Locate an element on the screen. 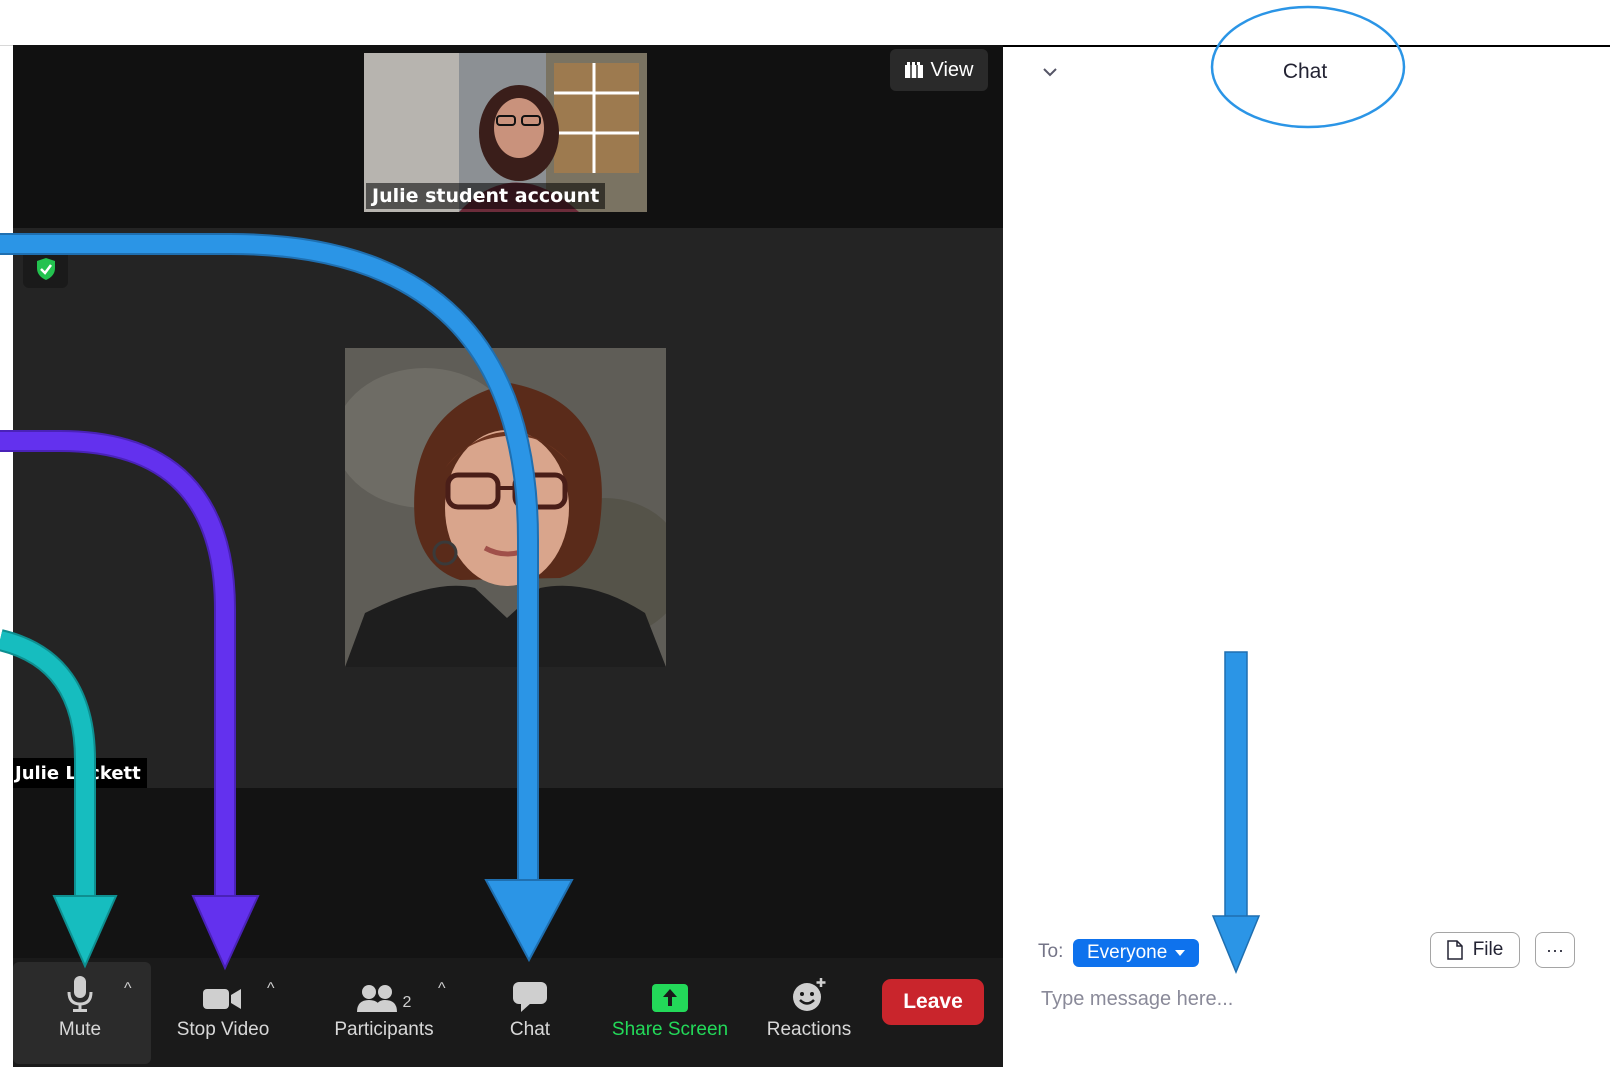 Image resolution: width=1610 pixels, height=1069 pixels. participants-icon is located at coordinates (376, 998).